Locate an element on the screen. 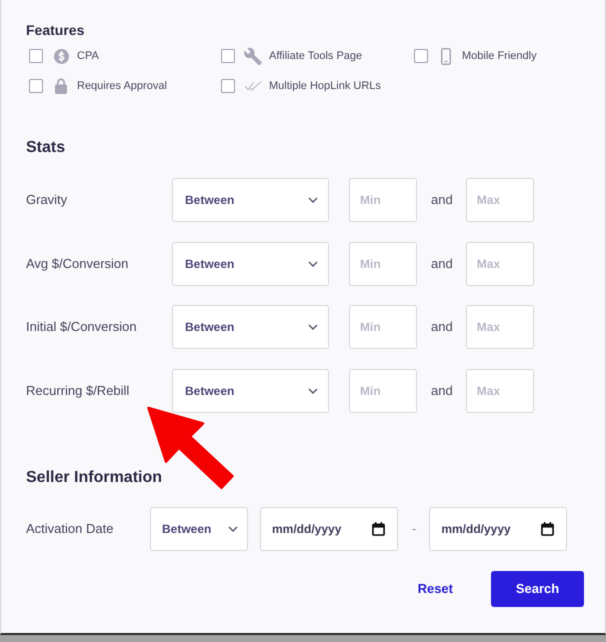 The width and height of the screenshot is (606, 642). dollar-coin-icon is located at coordinates (61, 56).